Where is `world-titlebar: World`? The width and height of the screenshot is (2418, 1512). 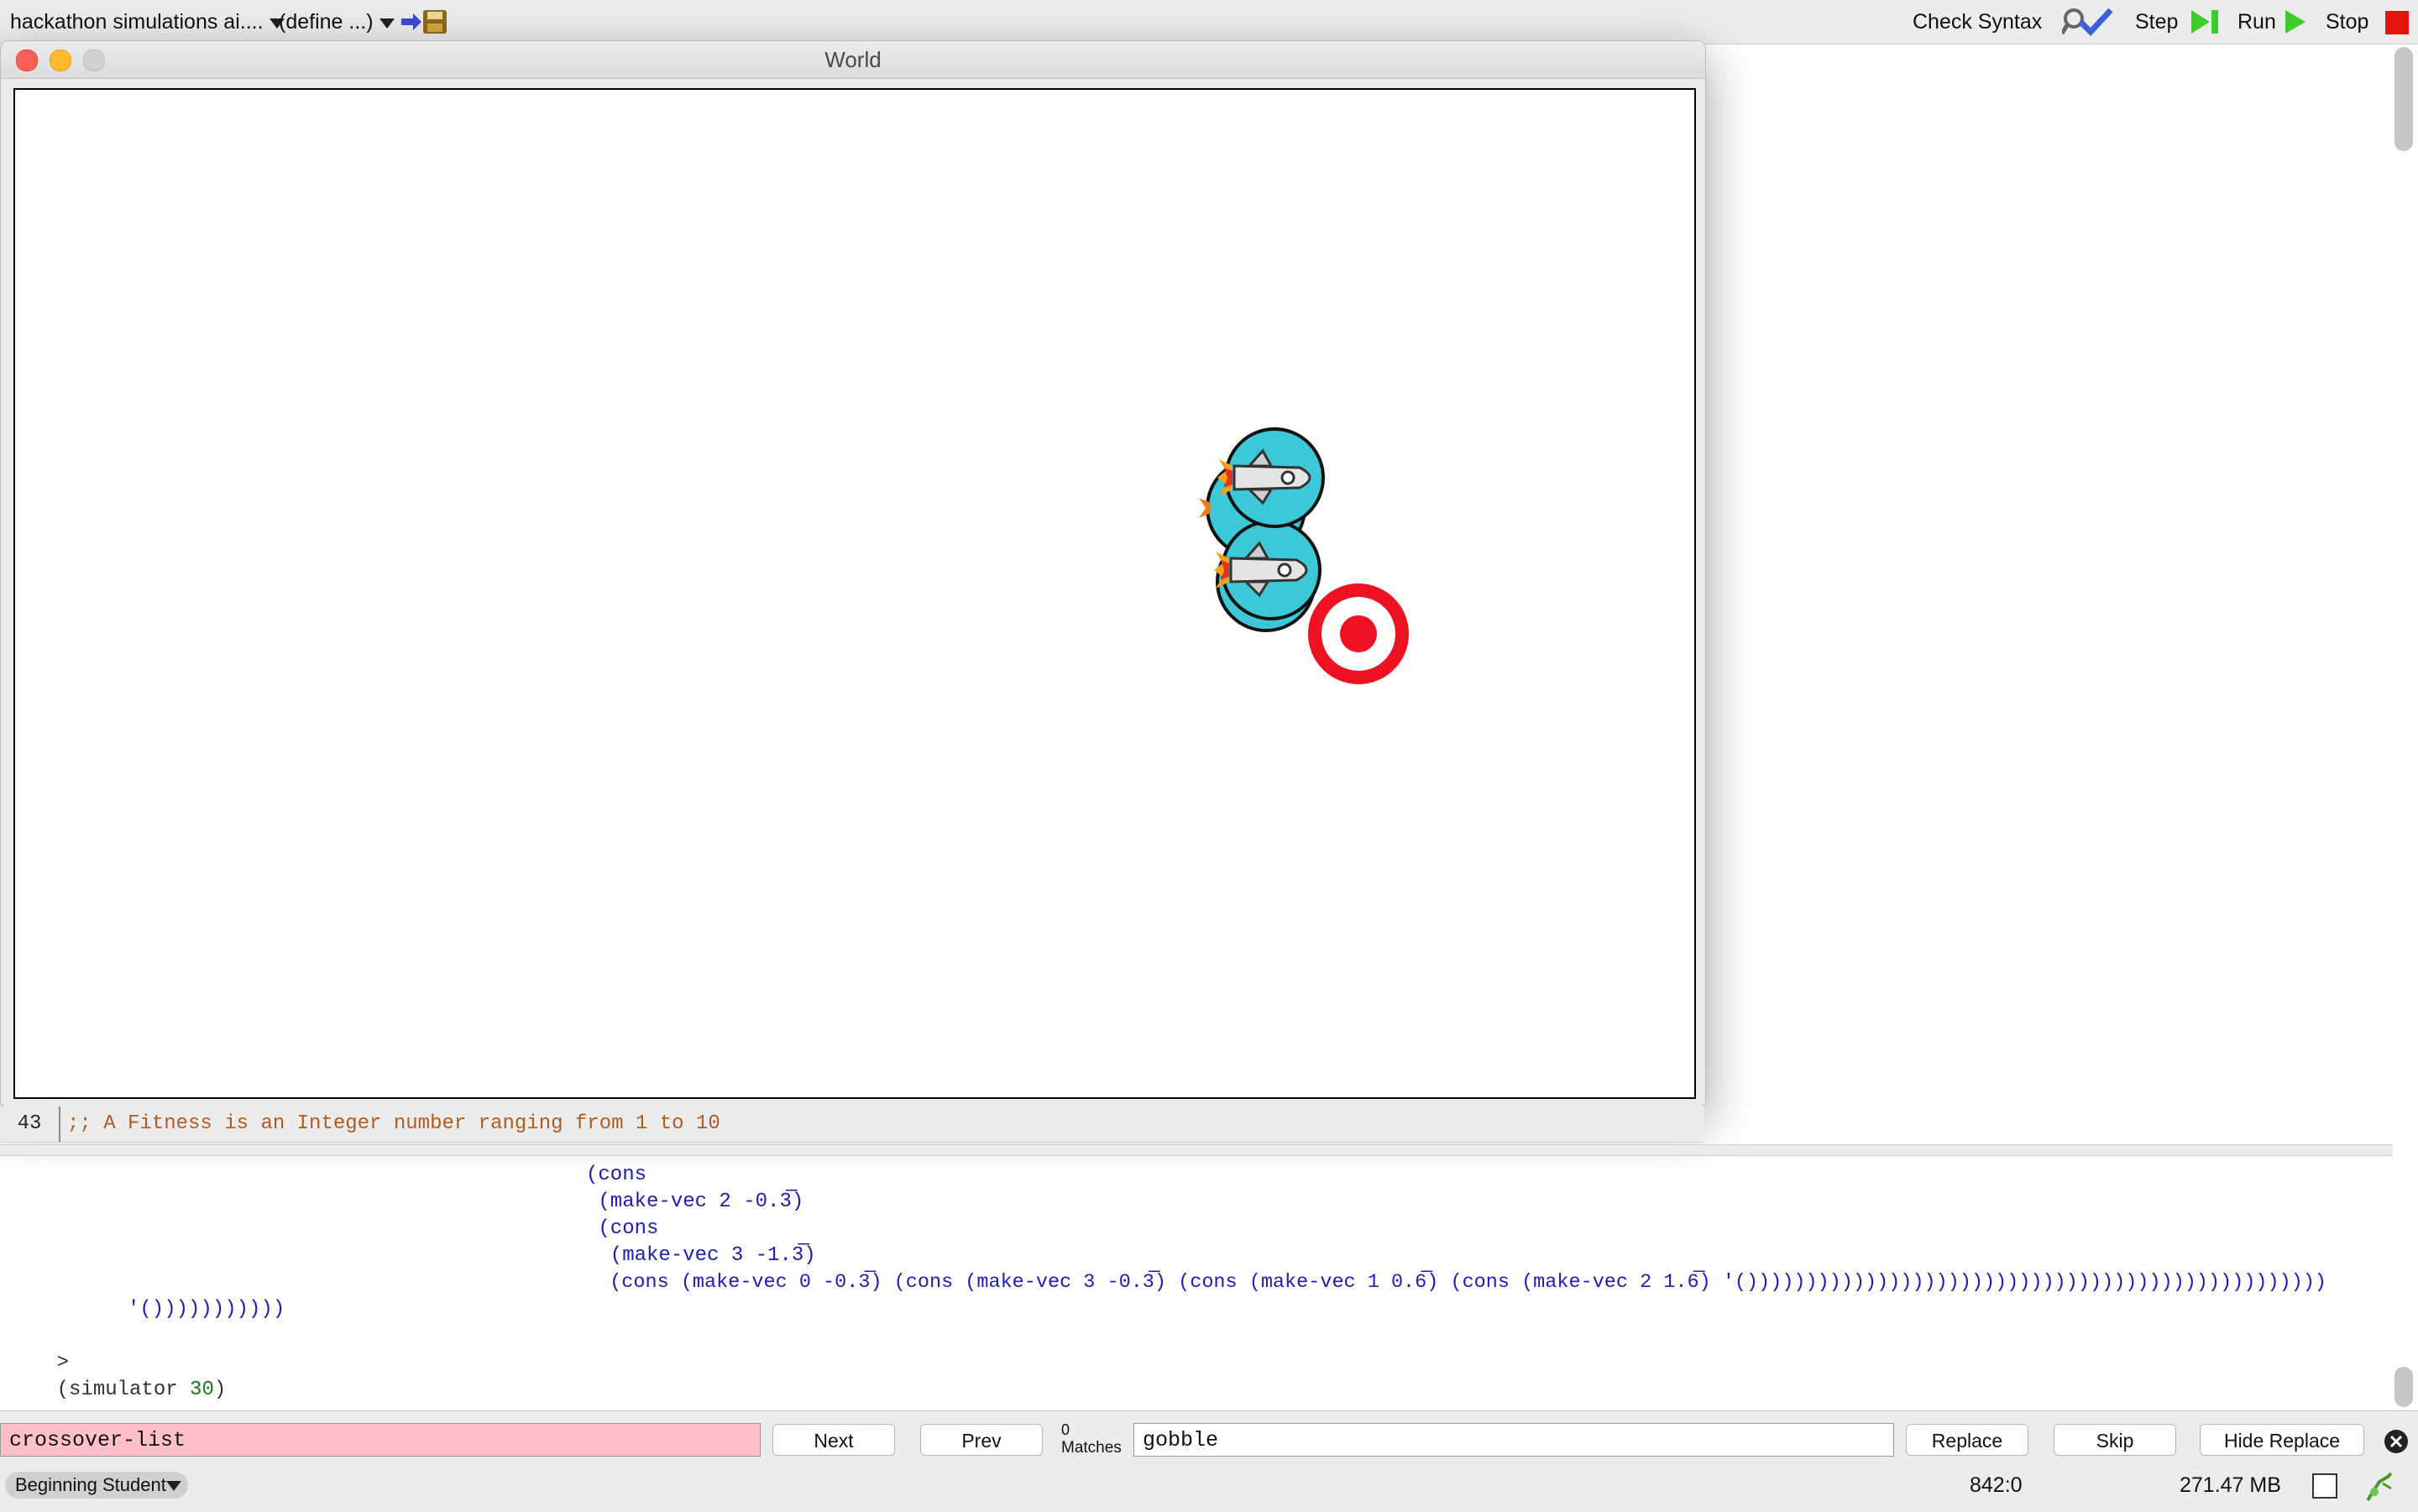 world-titlebar: World is located at coordinates (853, 60).